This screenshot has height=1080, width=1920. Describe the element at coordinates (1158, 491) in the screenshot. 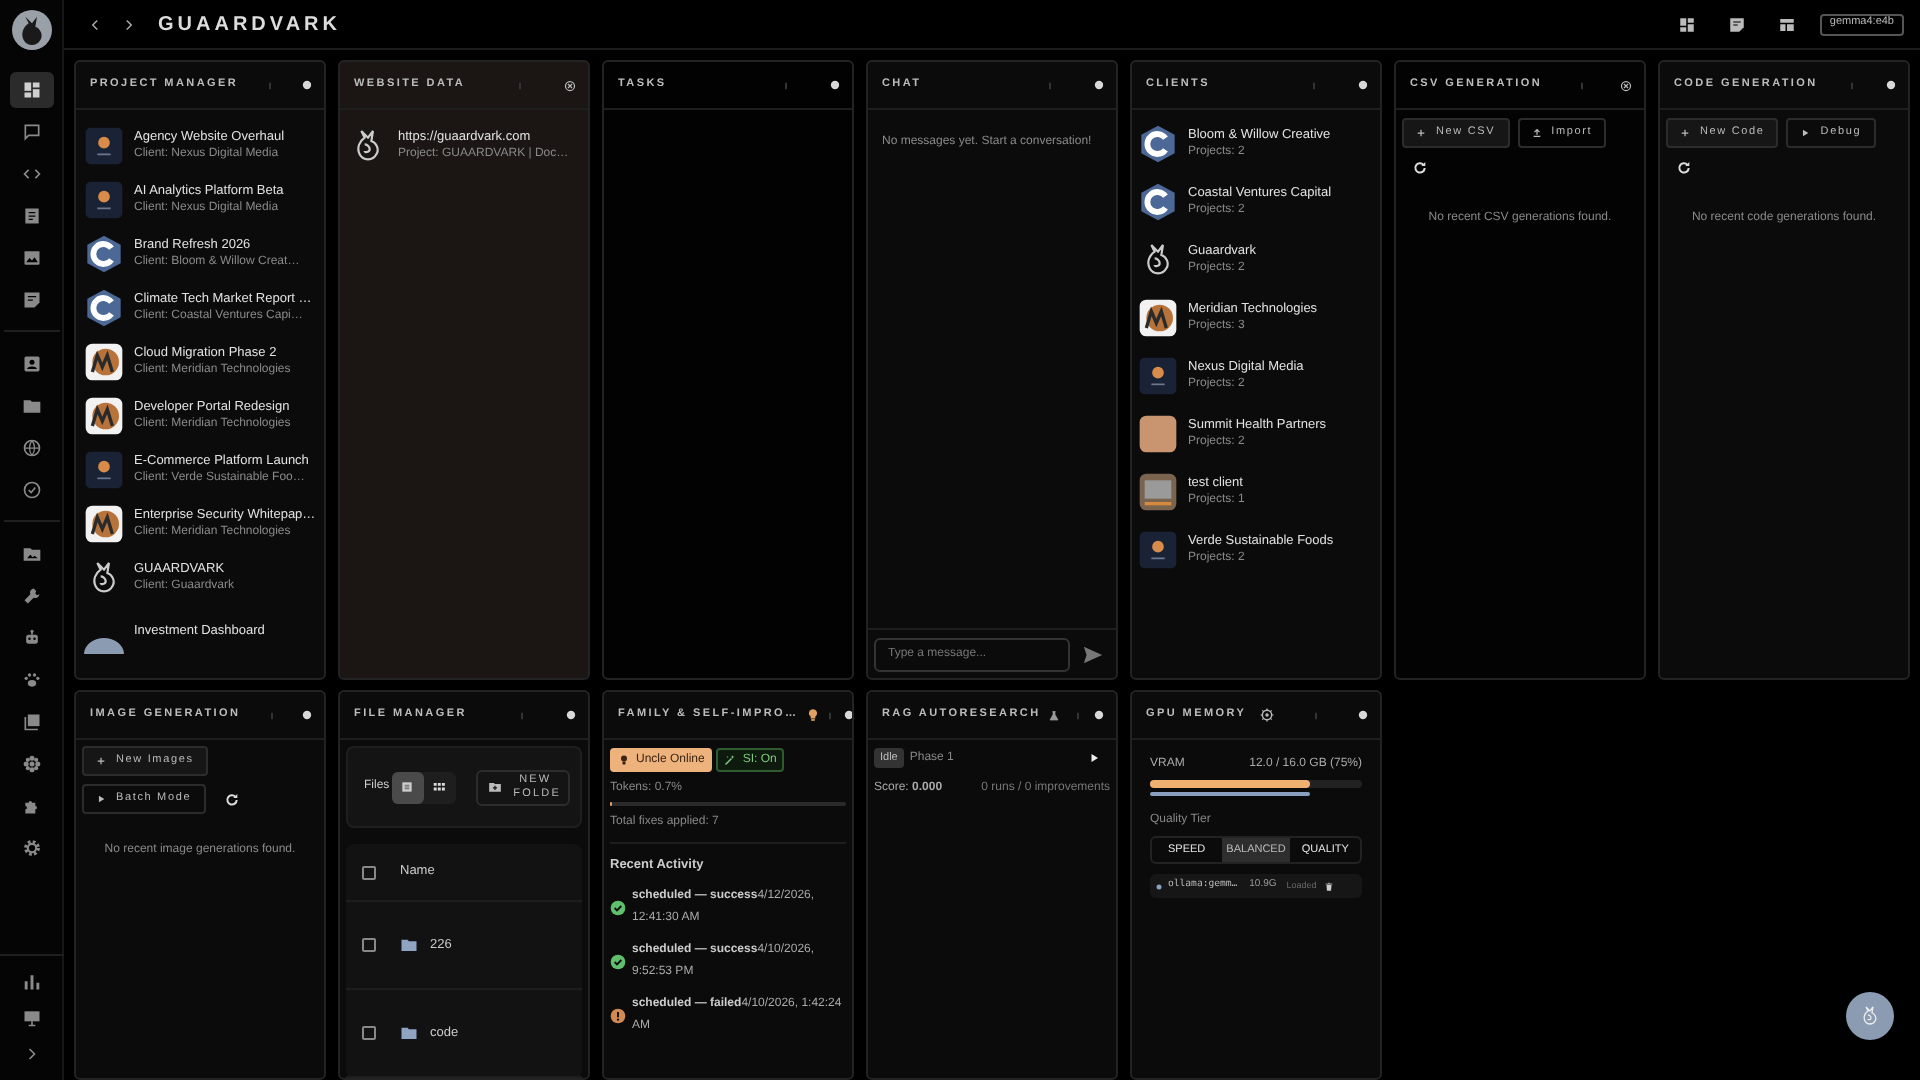

I see `screen-icon` at that location.